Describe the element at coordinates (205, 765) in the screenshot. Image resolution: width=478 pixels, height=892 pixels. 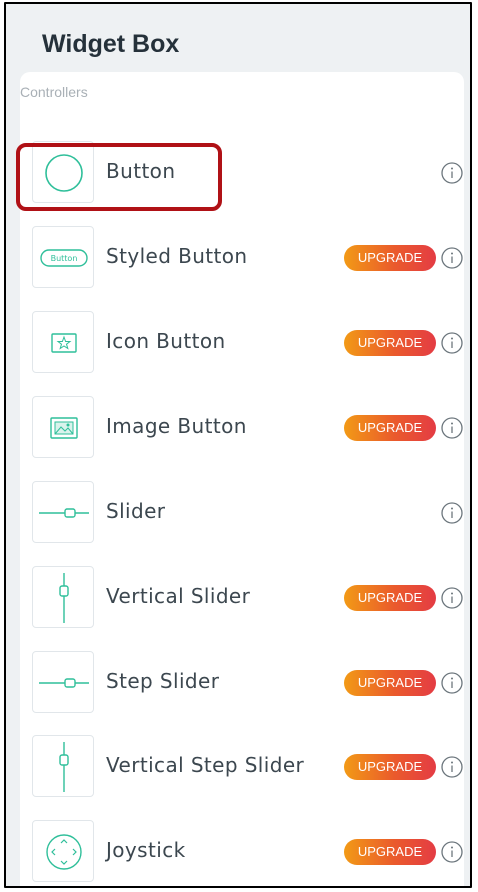
I see `widget-label: Vertical Step Slider` at that location.